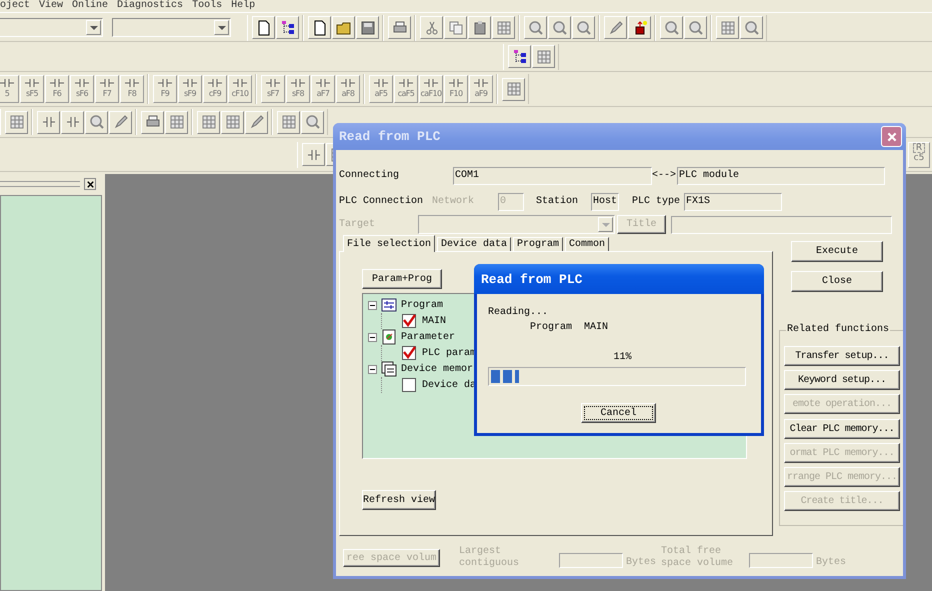  Describe the element at coordinates (381, 89) in the screenshot. I see `function-key-button: aF5` at that location.